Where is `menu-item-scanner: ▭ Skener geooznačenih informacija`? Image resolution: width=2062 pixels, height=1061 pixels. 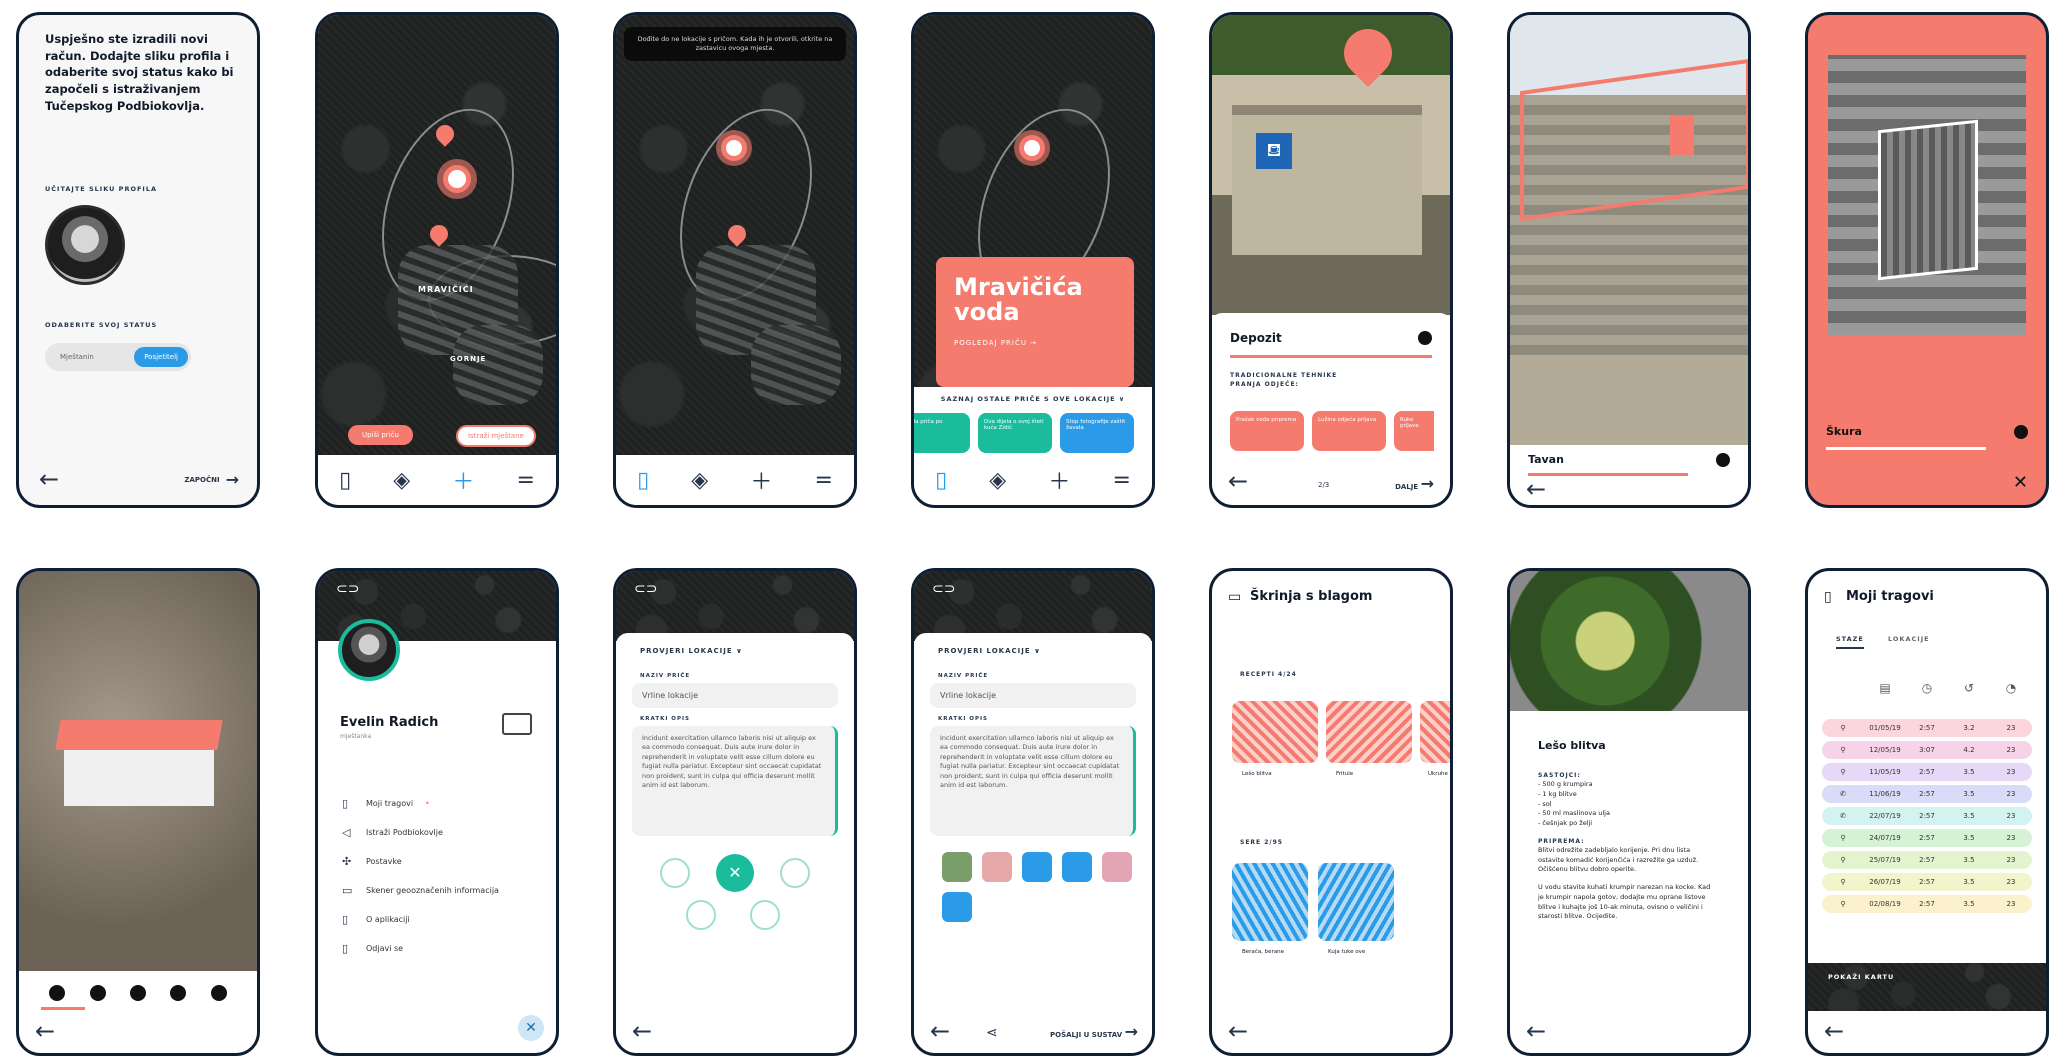 menu-item-scanner: ▭ Skener geooznačenih informacija is located at coordinates (449, 890).